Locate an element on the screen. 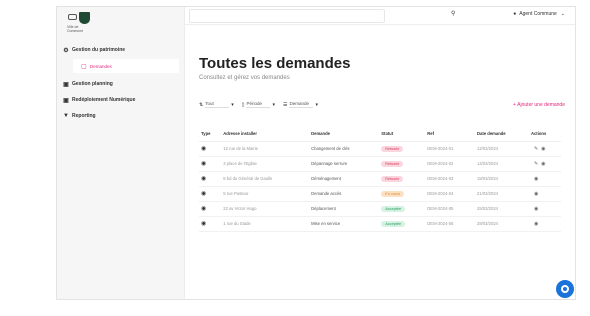  sidebar-item-patrimoine: ⚙ Gestion du patrimoine is located at coordinates (121, 50).